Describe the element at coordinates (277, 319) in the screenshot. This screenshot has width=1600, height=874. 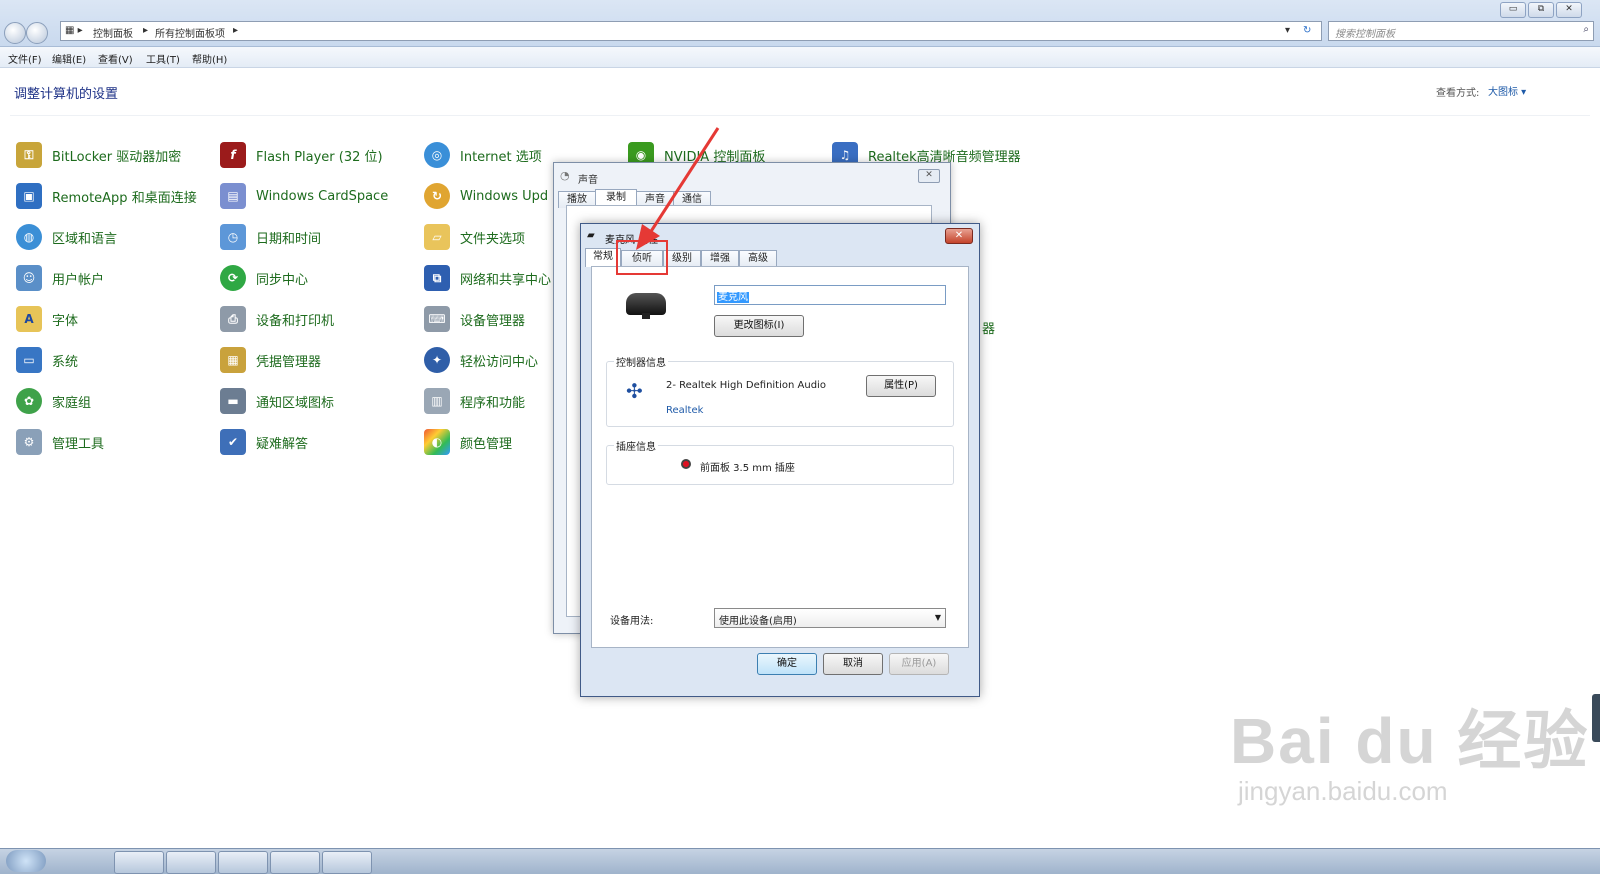
I see `cp-item-devices-printers: ⎙ 设备和打印机` at that location.